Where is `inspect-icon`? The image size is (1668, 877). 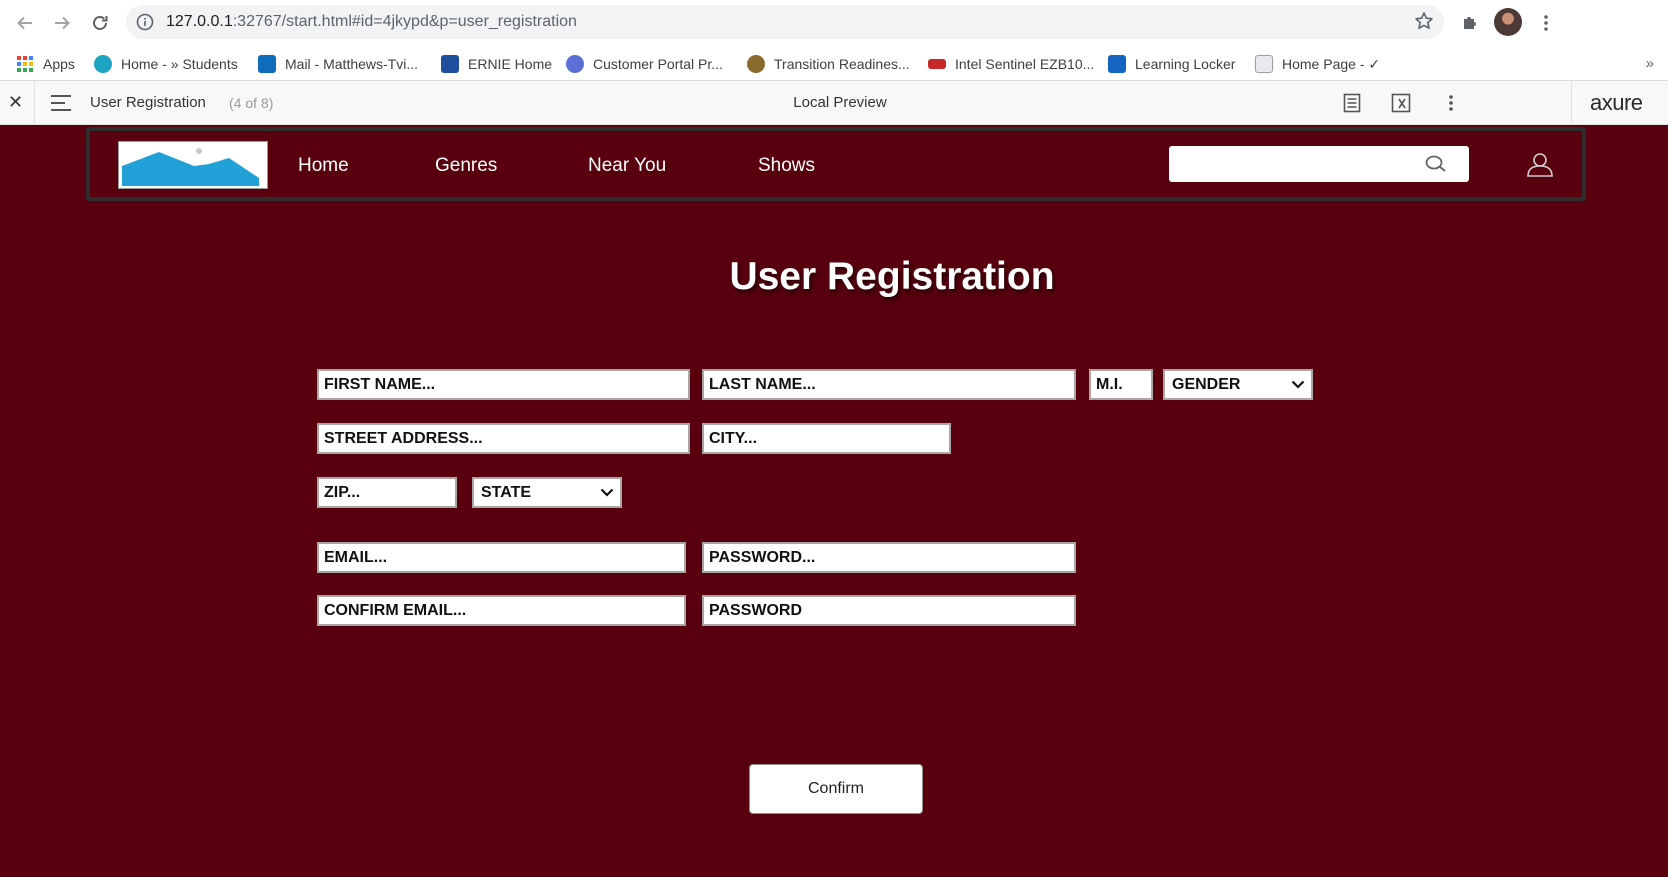
inspect-icon is located at coordinates (1401, 103).